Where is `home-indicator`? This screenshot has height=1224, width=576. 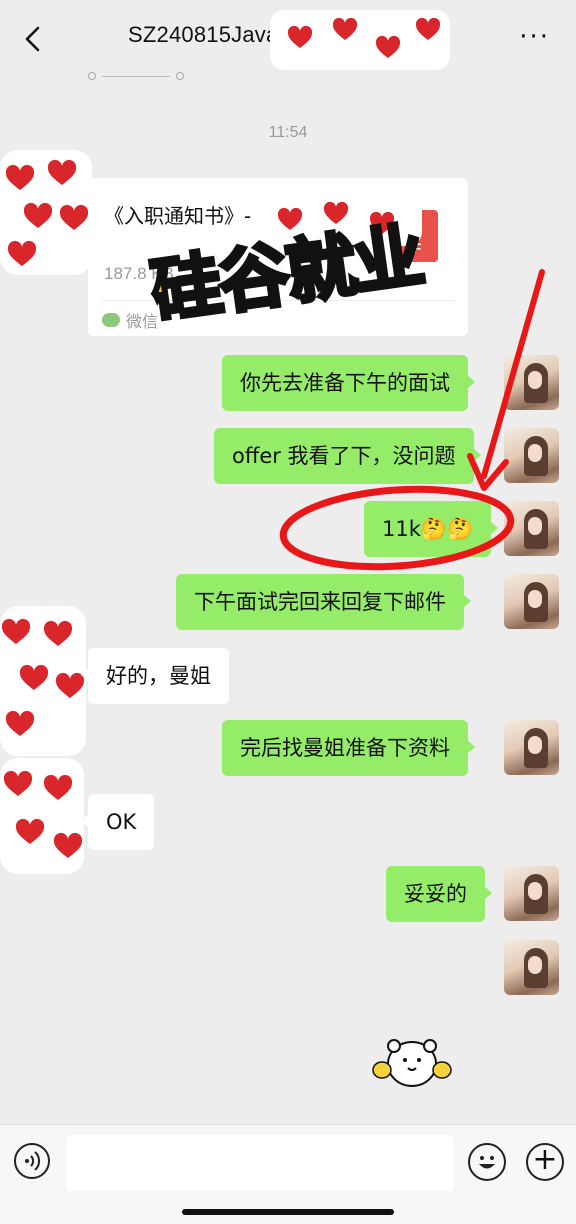 home-indicator is located at coordinates (288, 1212).